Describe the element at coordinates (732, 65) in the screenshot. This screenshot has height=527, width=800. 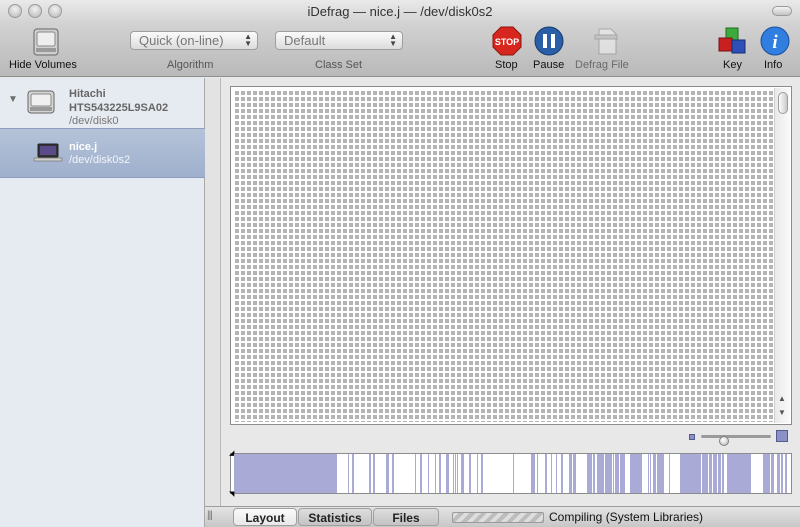
I see `key-label: Key` at that location.